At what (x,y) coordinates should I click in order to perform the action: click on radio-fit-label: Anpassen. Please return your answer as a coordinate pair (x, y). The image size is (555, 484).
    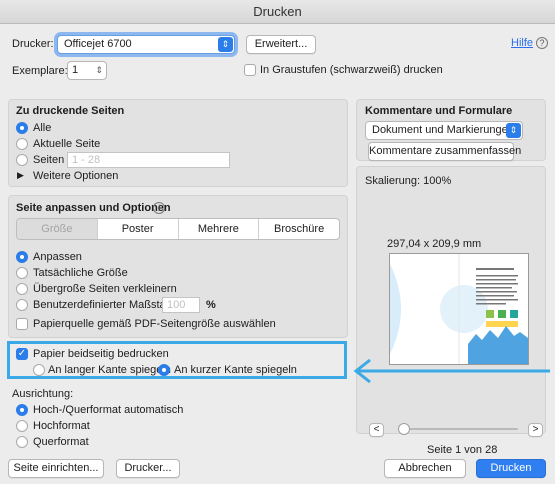
    Looking at the image, I should click on (57, 257).